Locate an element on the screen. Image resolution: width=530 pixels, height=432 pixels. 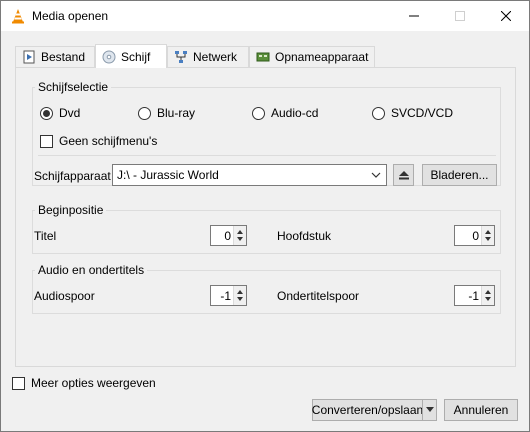
chapter-number-stepper is located at coordinates (487, 235).